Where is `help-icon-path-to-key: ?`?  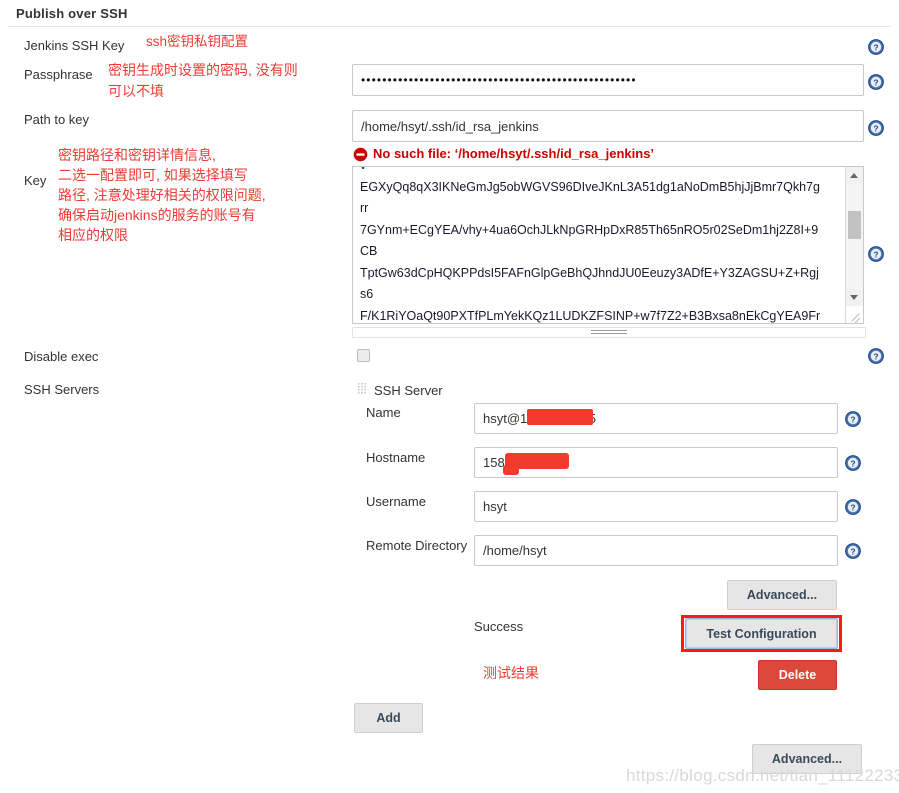
help-icon-path-to-key: ? is located at coordinates (876, 128).